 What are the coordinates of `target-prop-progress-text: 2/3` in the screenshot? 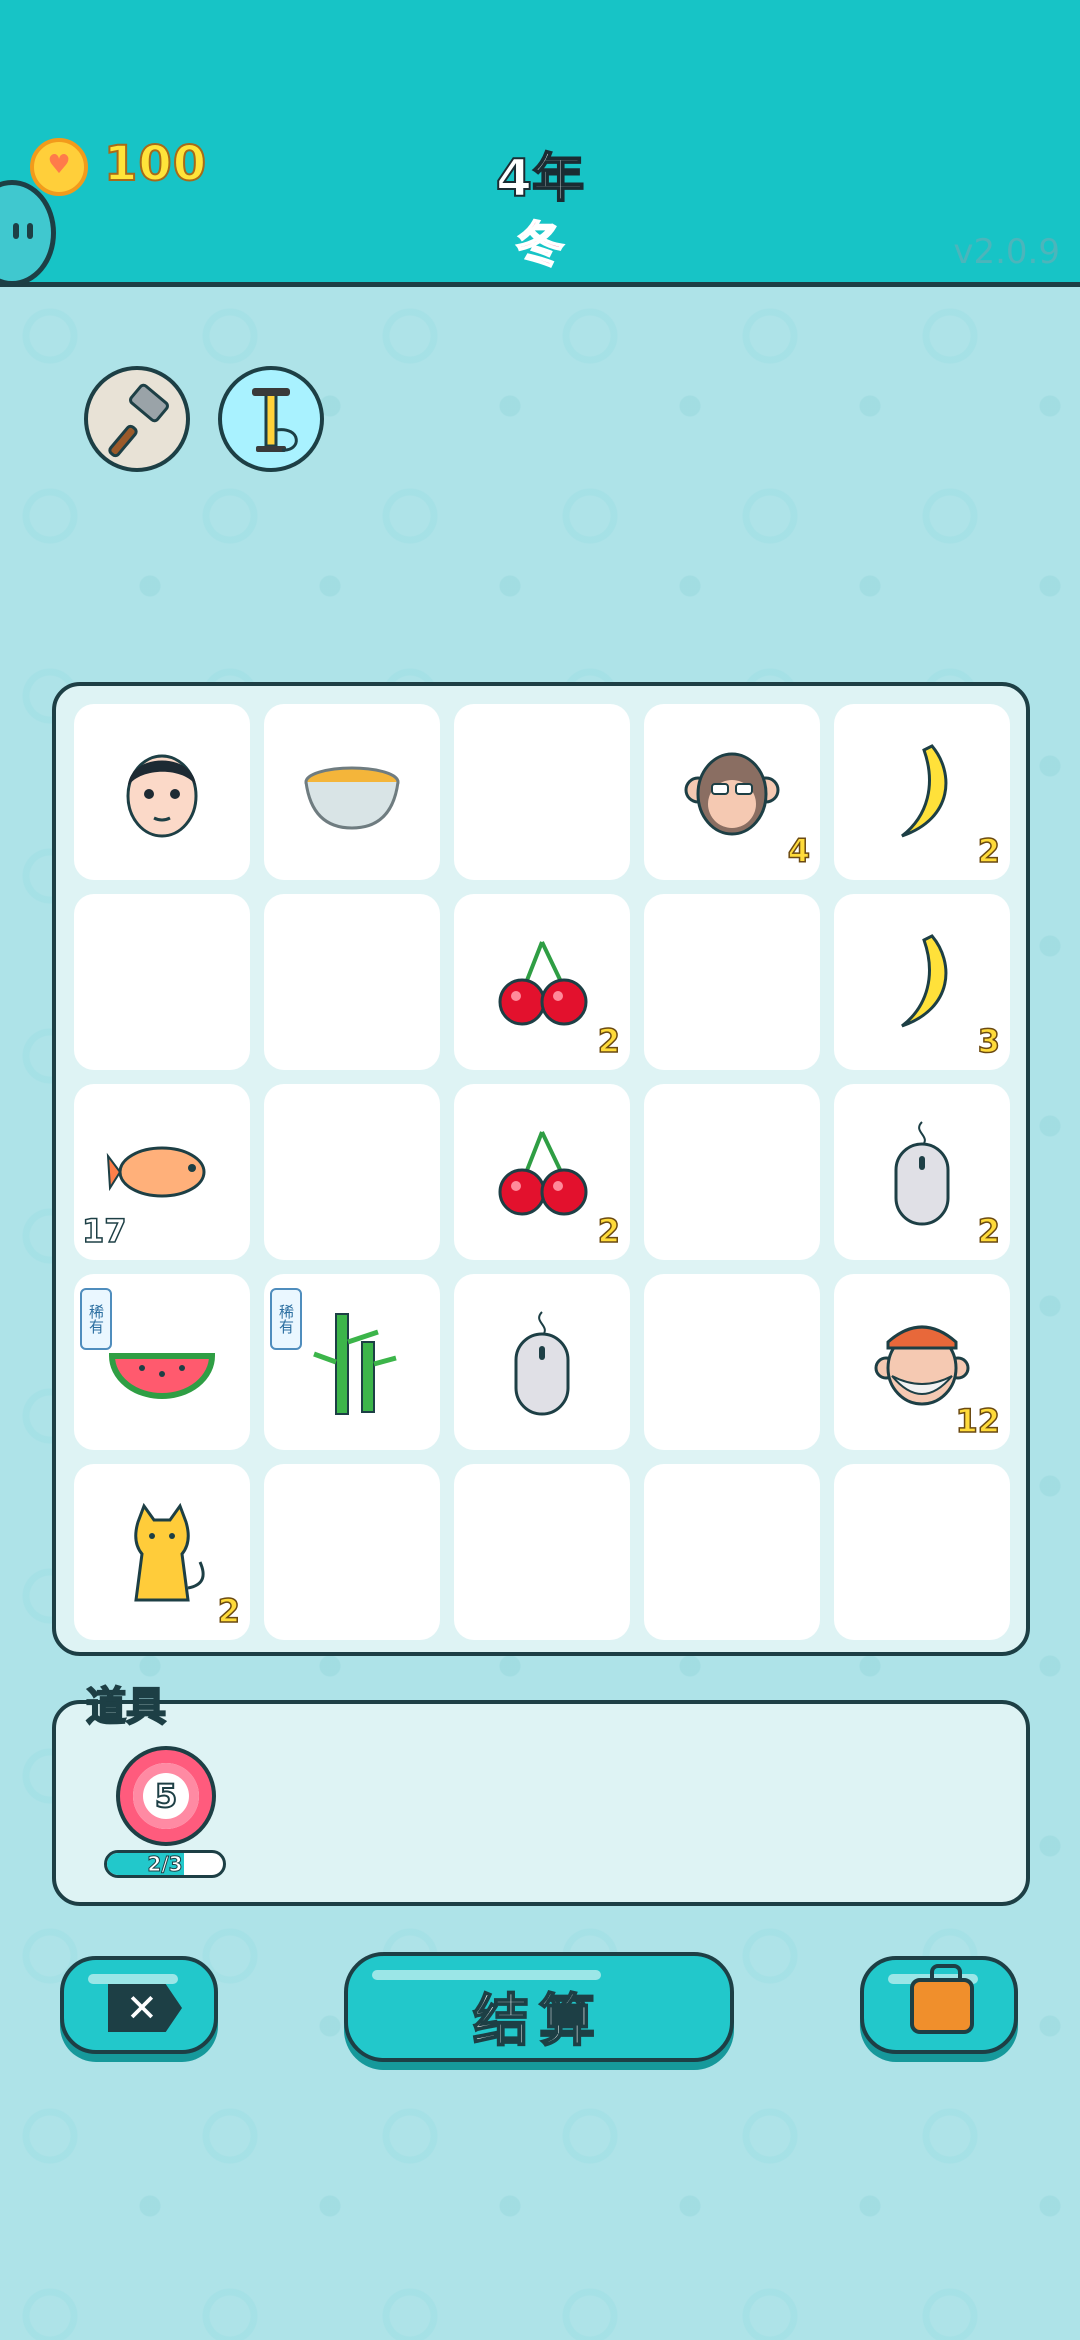 It's located at (165, 1864).